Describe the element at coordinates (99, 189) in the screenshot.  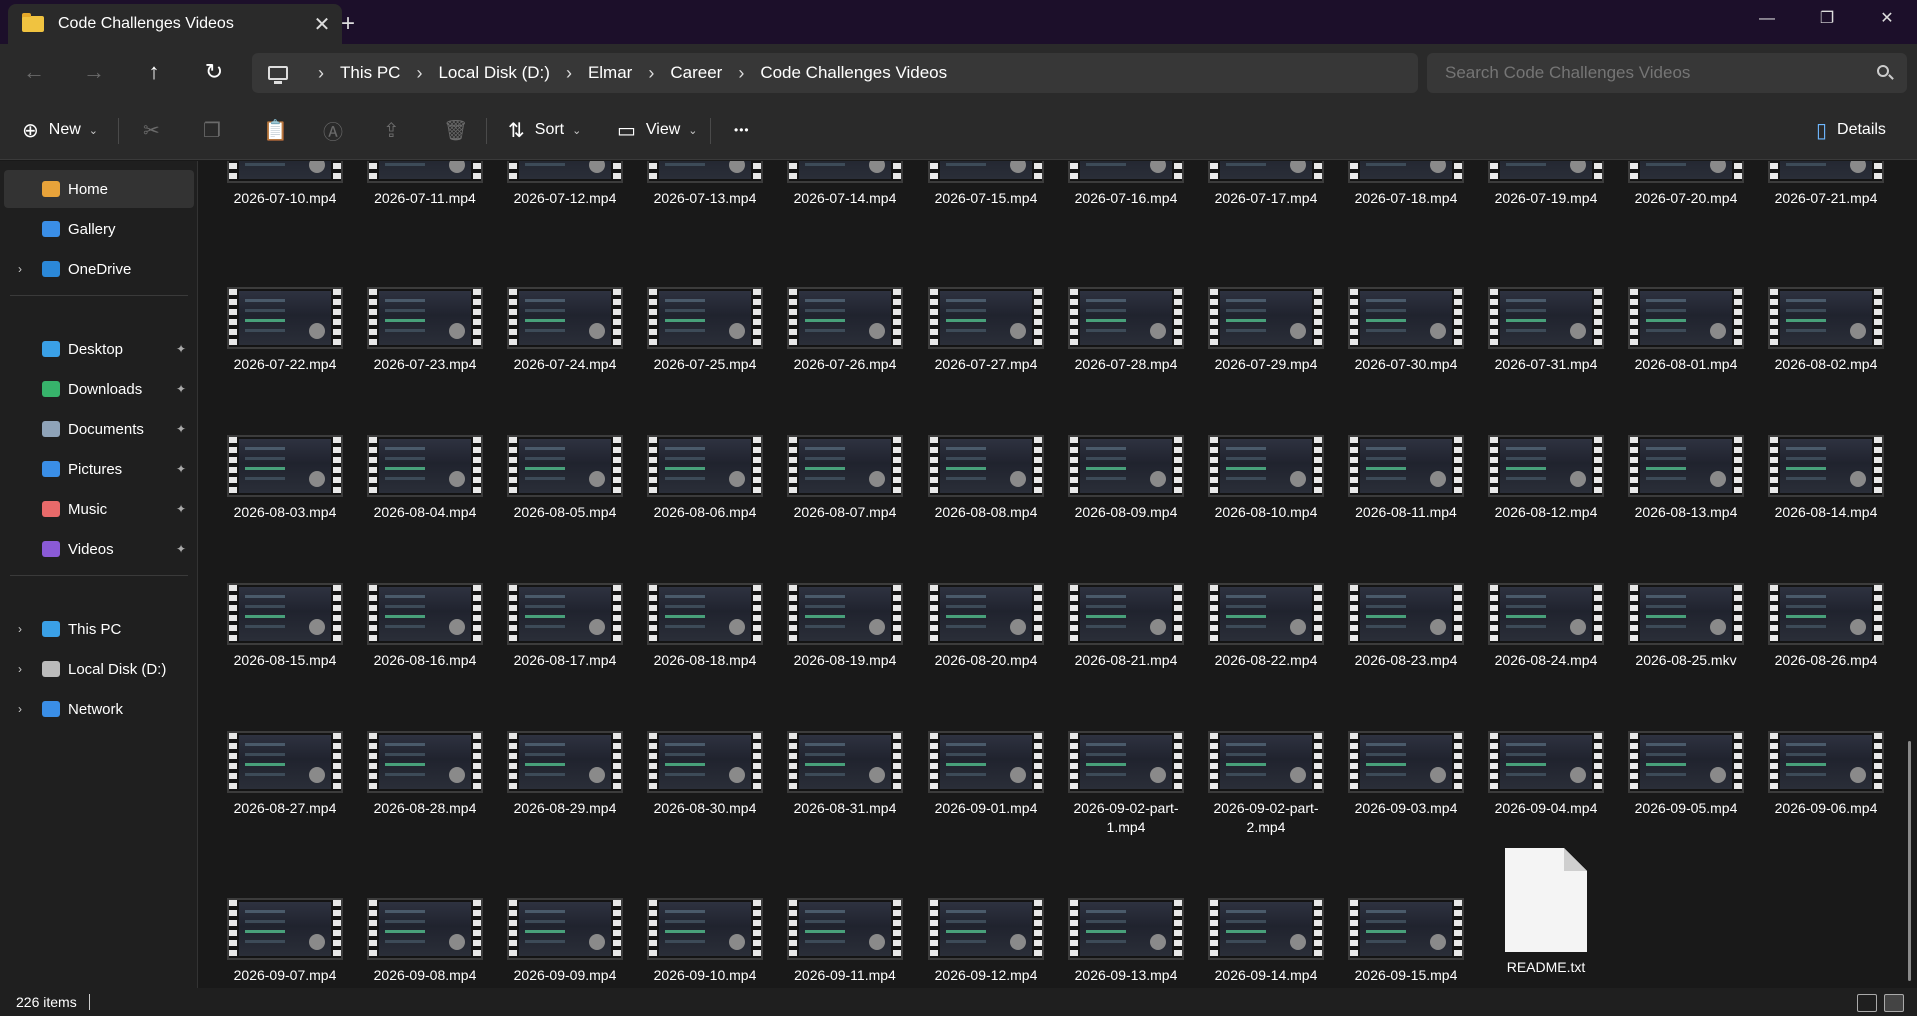
I see `sidebar-item-home: Home` at that location.